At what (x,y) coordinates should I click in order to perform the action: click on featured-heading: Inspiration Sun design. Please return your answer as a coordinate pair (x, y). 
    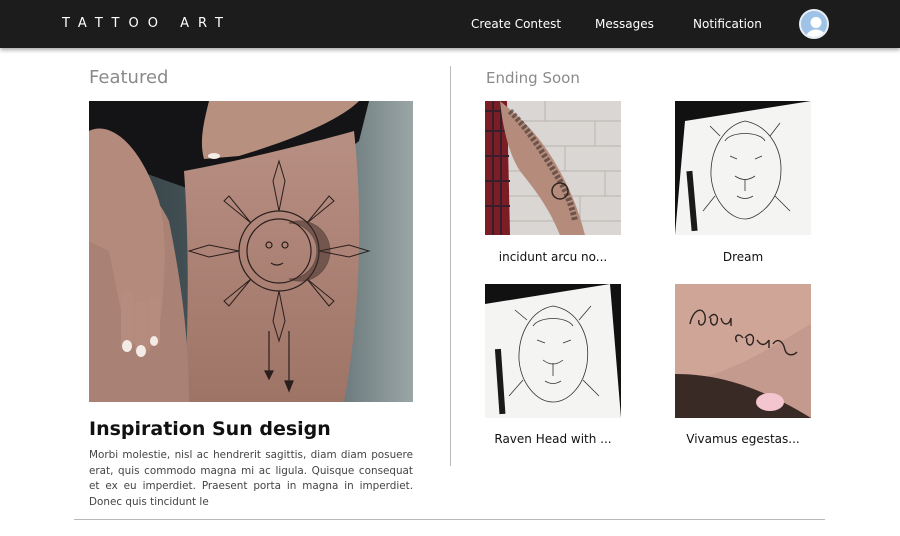
    Looking at the image, I should click on (210, 429).